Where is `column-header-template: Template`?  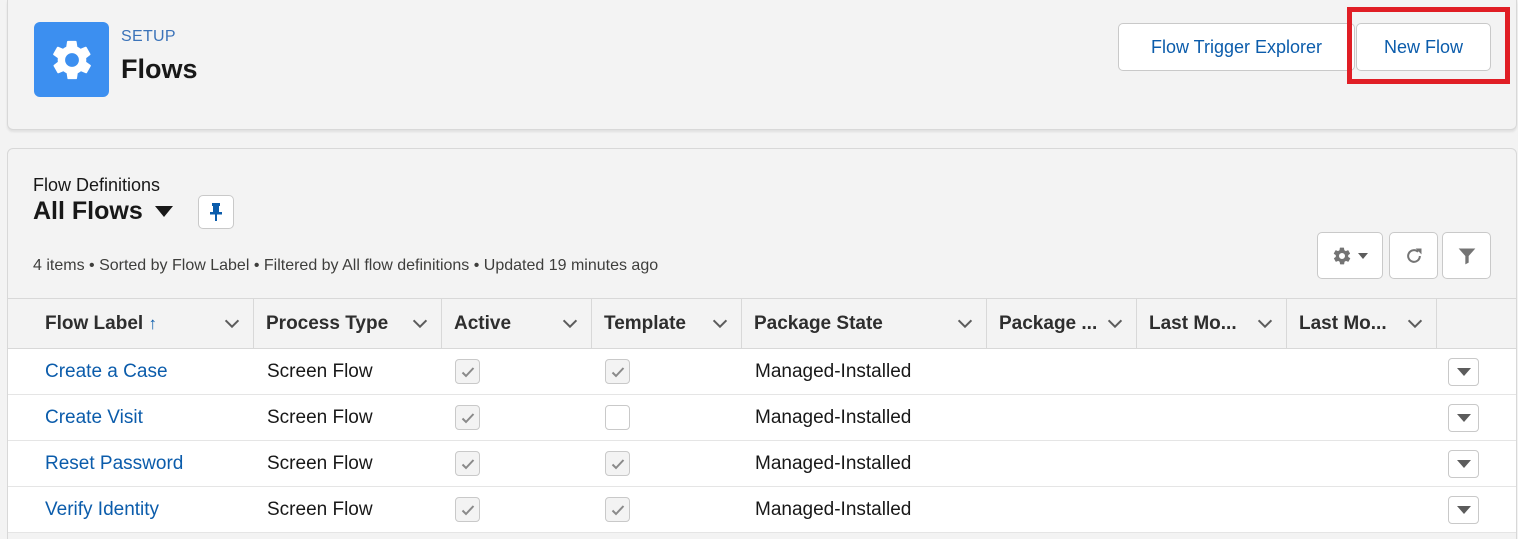
column-header-template: Template is located at coordinates (667, 323).